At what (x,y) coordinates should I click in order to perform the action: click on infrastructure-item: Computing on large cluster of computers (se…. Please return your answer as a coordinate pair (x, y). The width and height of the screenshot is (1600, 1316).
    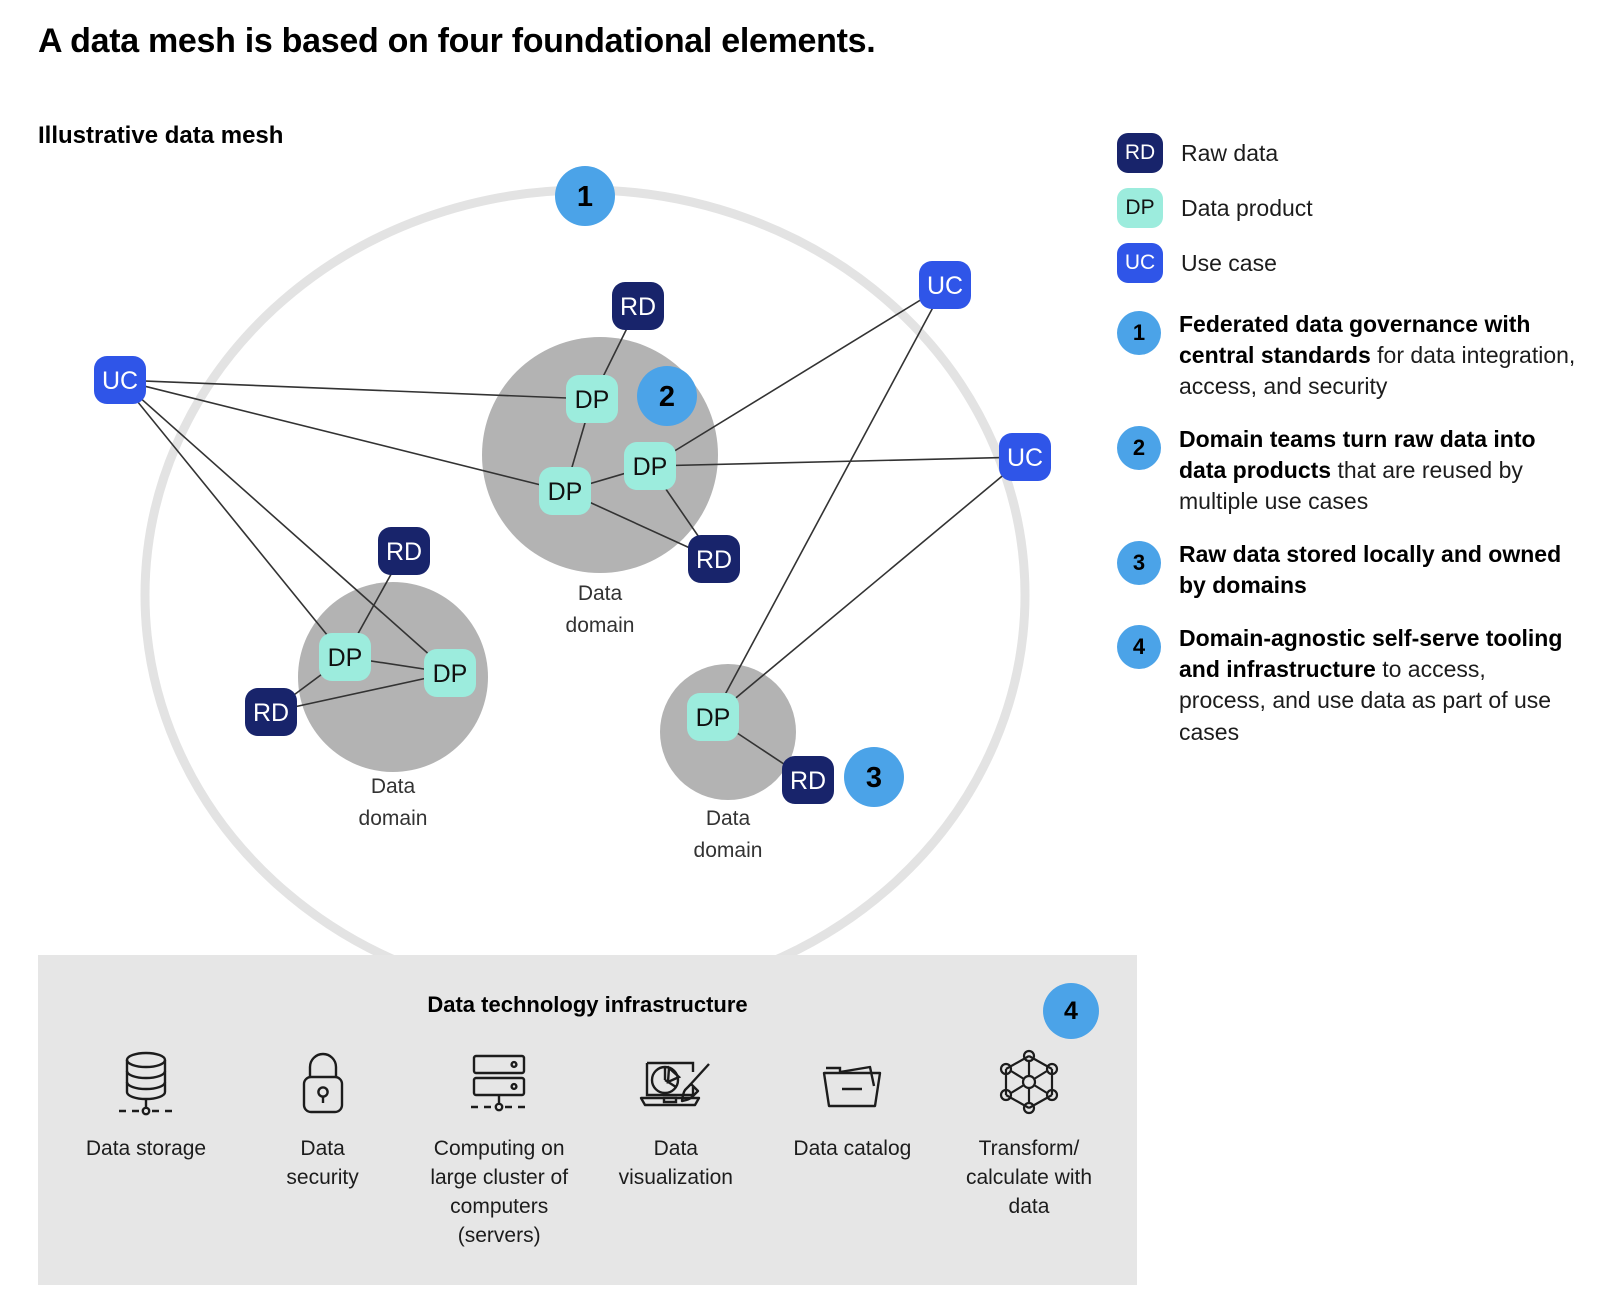
    Looking at the image, I should click on (499, 1147).